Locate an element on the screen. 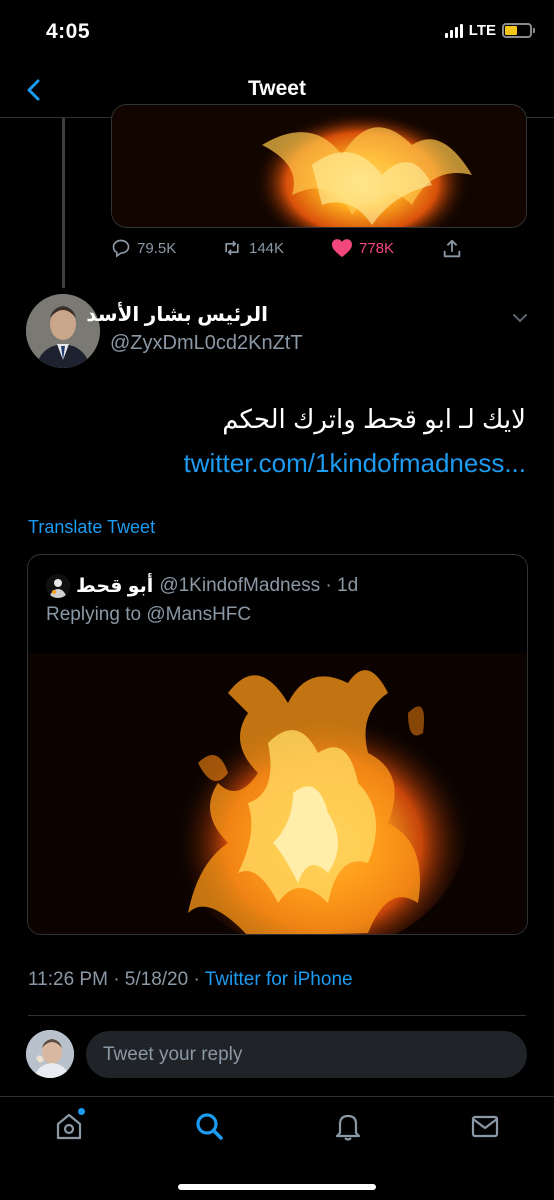  retweet-button: 144K is located at coordinates (252, 248).